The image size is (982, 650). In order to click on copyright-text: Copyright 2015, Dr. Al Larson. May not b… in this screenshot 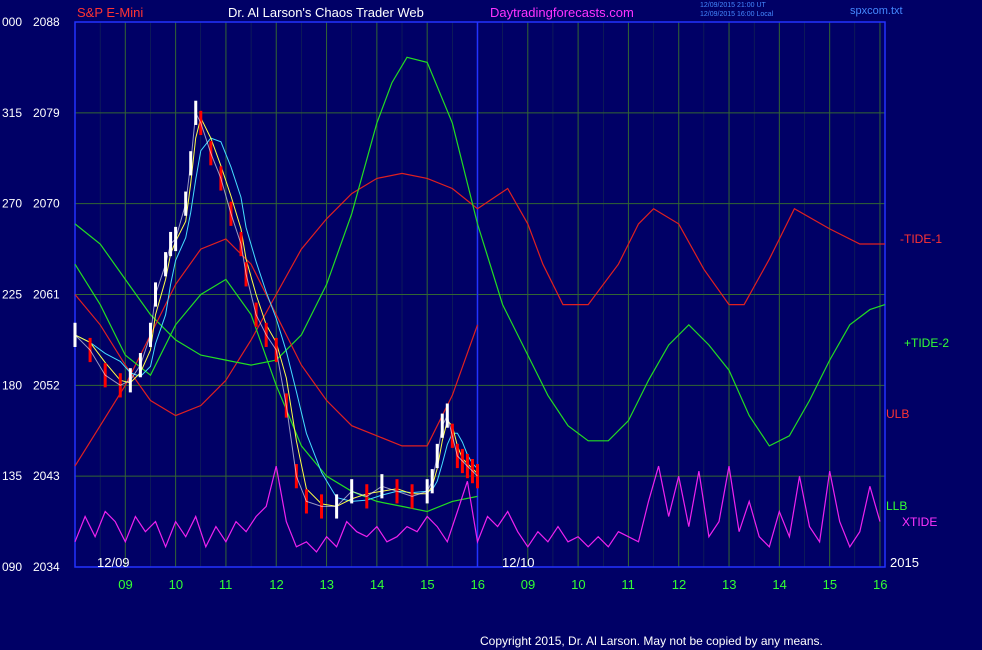, I will do `click(651, 641)`.